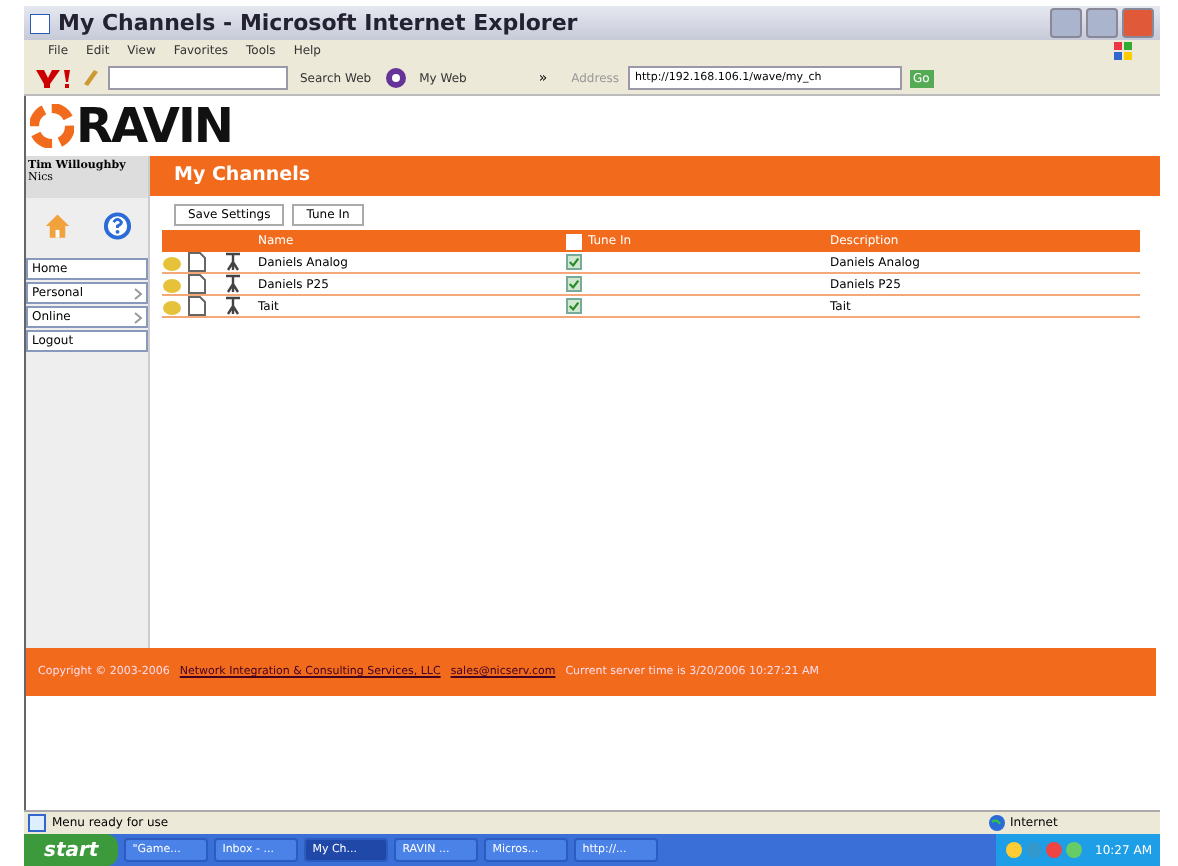 This screenshot has width=1178, height=866. I want to click on page-icon, so click(37, 823).